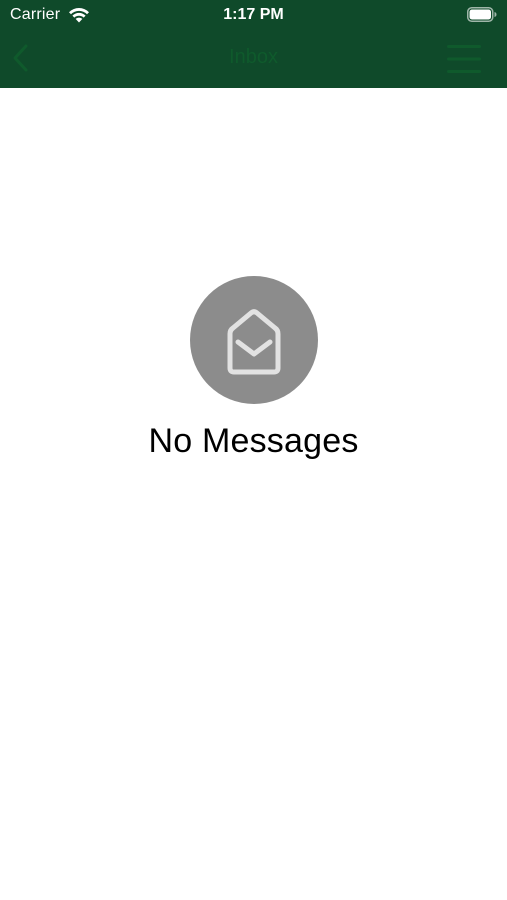  I want to click on page-title: Inbox, so click(253, 57).